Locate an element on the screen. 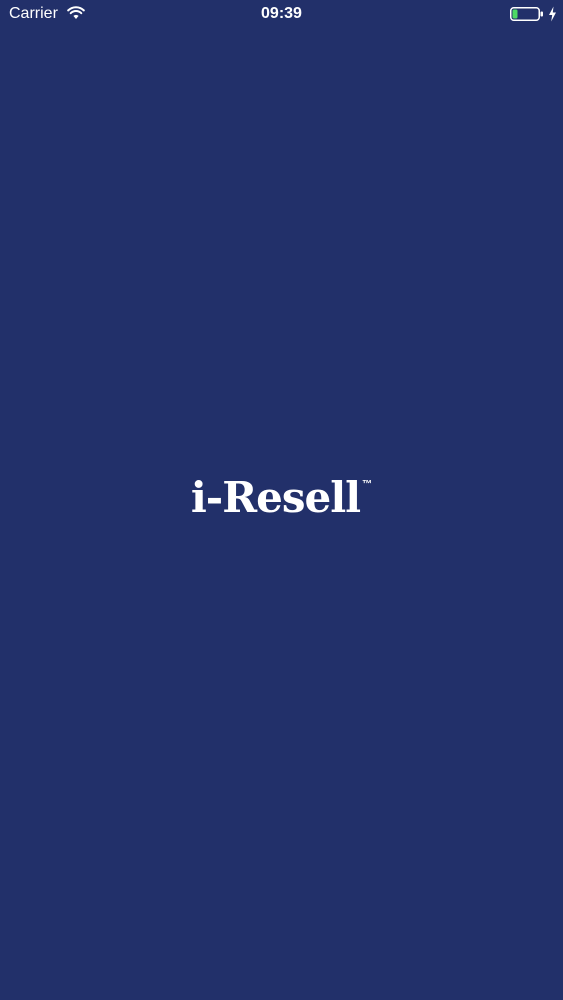 This screenshot has height=1000, width=563. battery-icon is located at coordinates (526, 14).